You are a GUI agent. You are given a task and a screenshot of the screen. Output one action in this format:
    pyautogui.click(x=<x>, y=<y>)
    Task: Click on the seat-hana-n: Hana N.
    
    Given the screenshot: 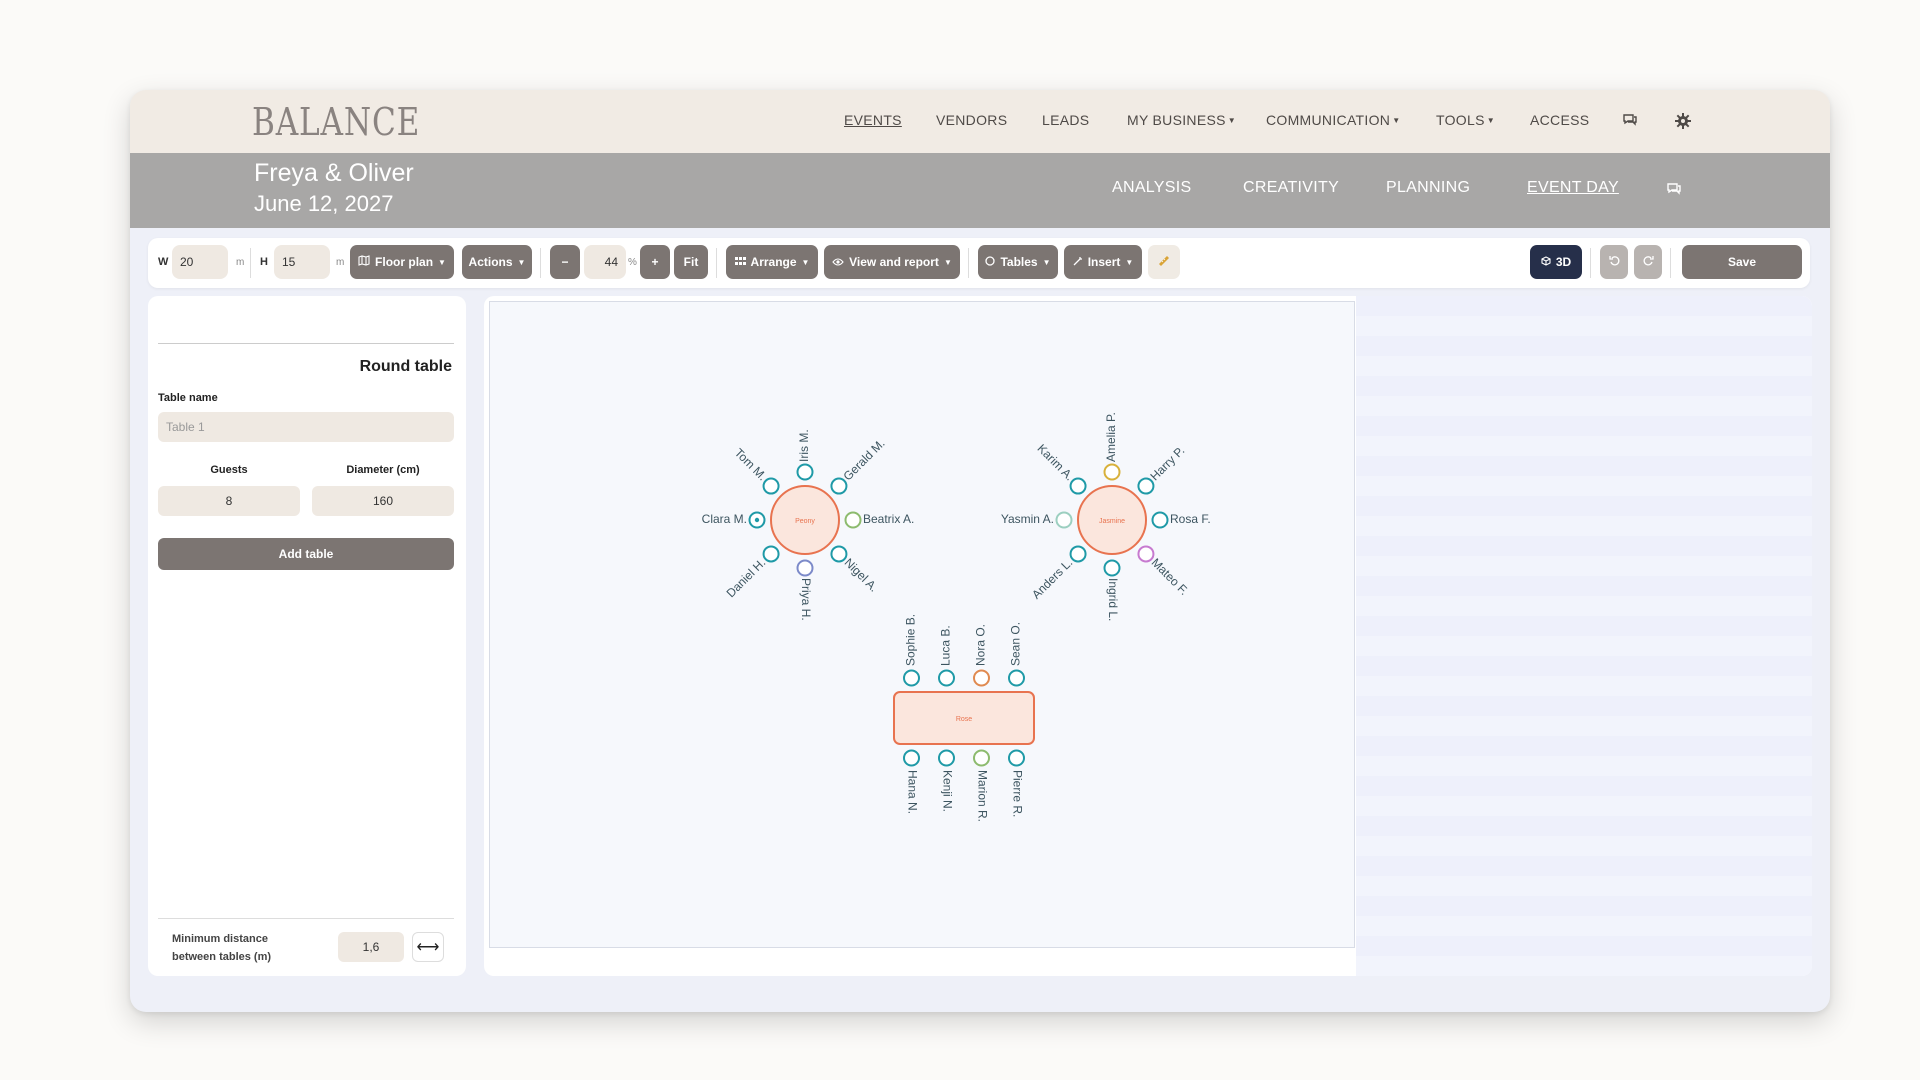 What is the action you would take?
    pyautogui.click(x=911, y=782)
    